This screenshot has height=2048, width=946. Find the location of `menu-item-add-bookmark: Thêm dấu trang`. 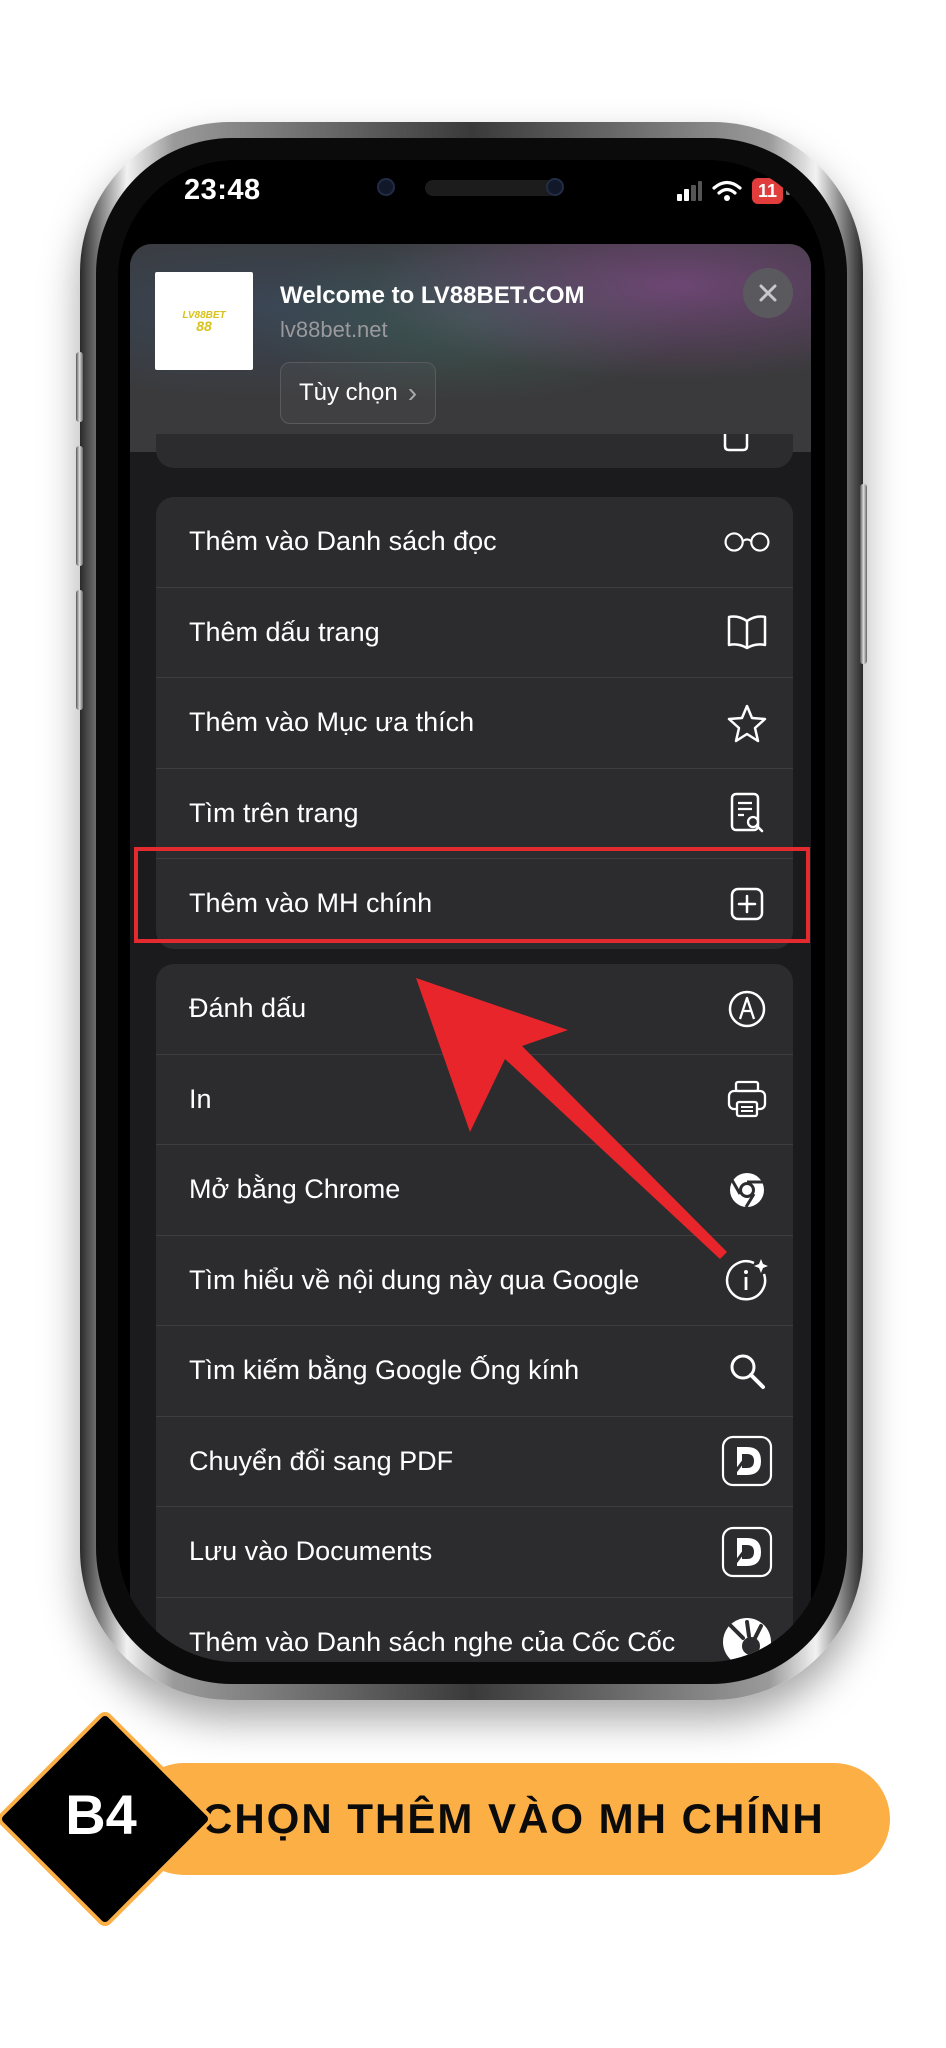

menu-item-add-bookmark: Thêm dấu trang is located at coordinates (474, 633).